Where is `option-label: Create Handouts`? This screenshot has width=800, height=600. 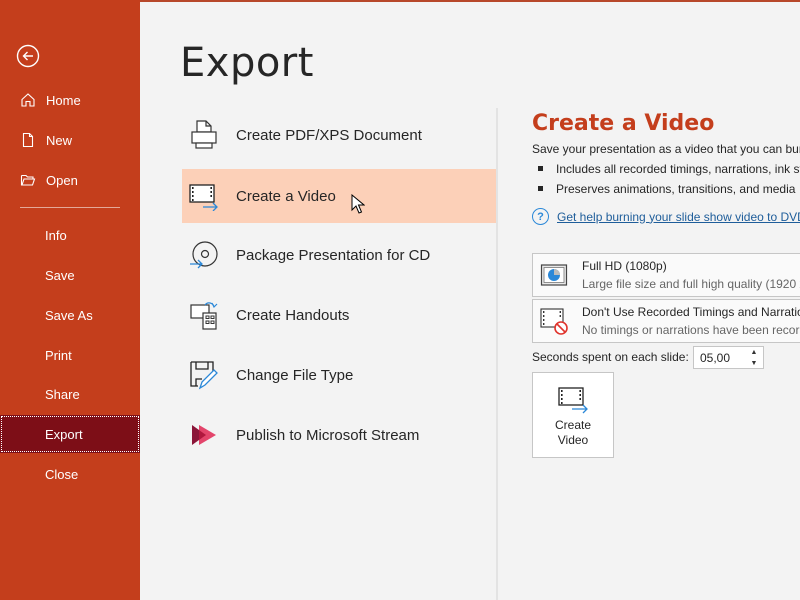 option-label: Create Handouts is located at coordinates (293, 315).